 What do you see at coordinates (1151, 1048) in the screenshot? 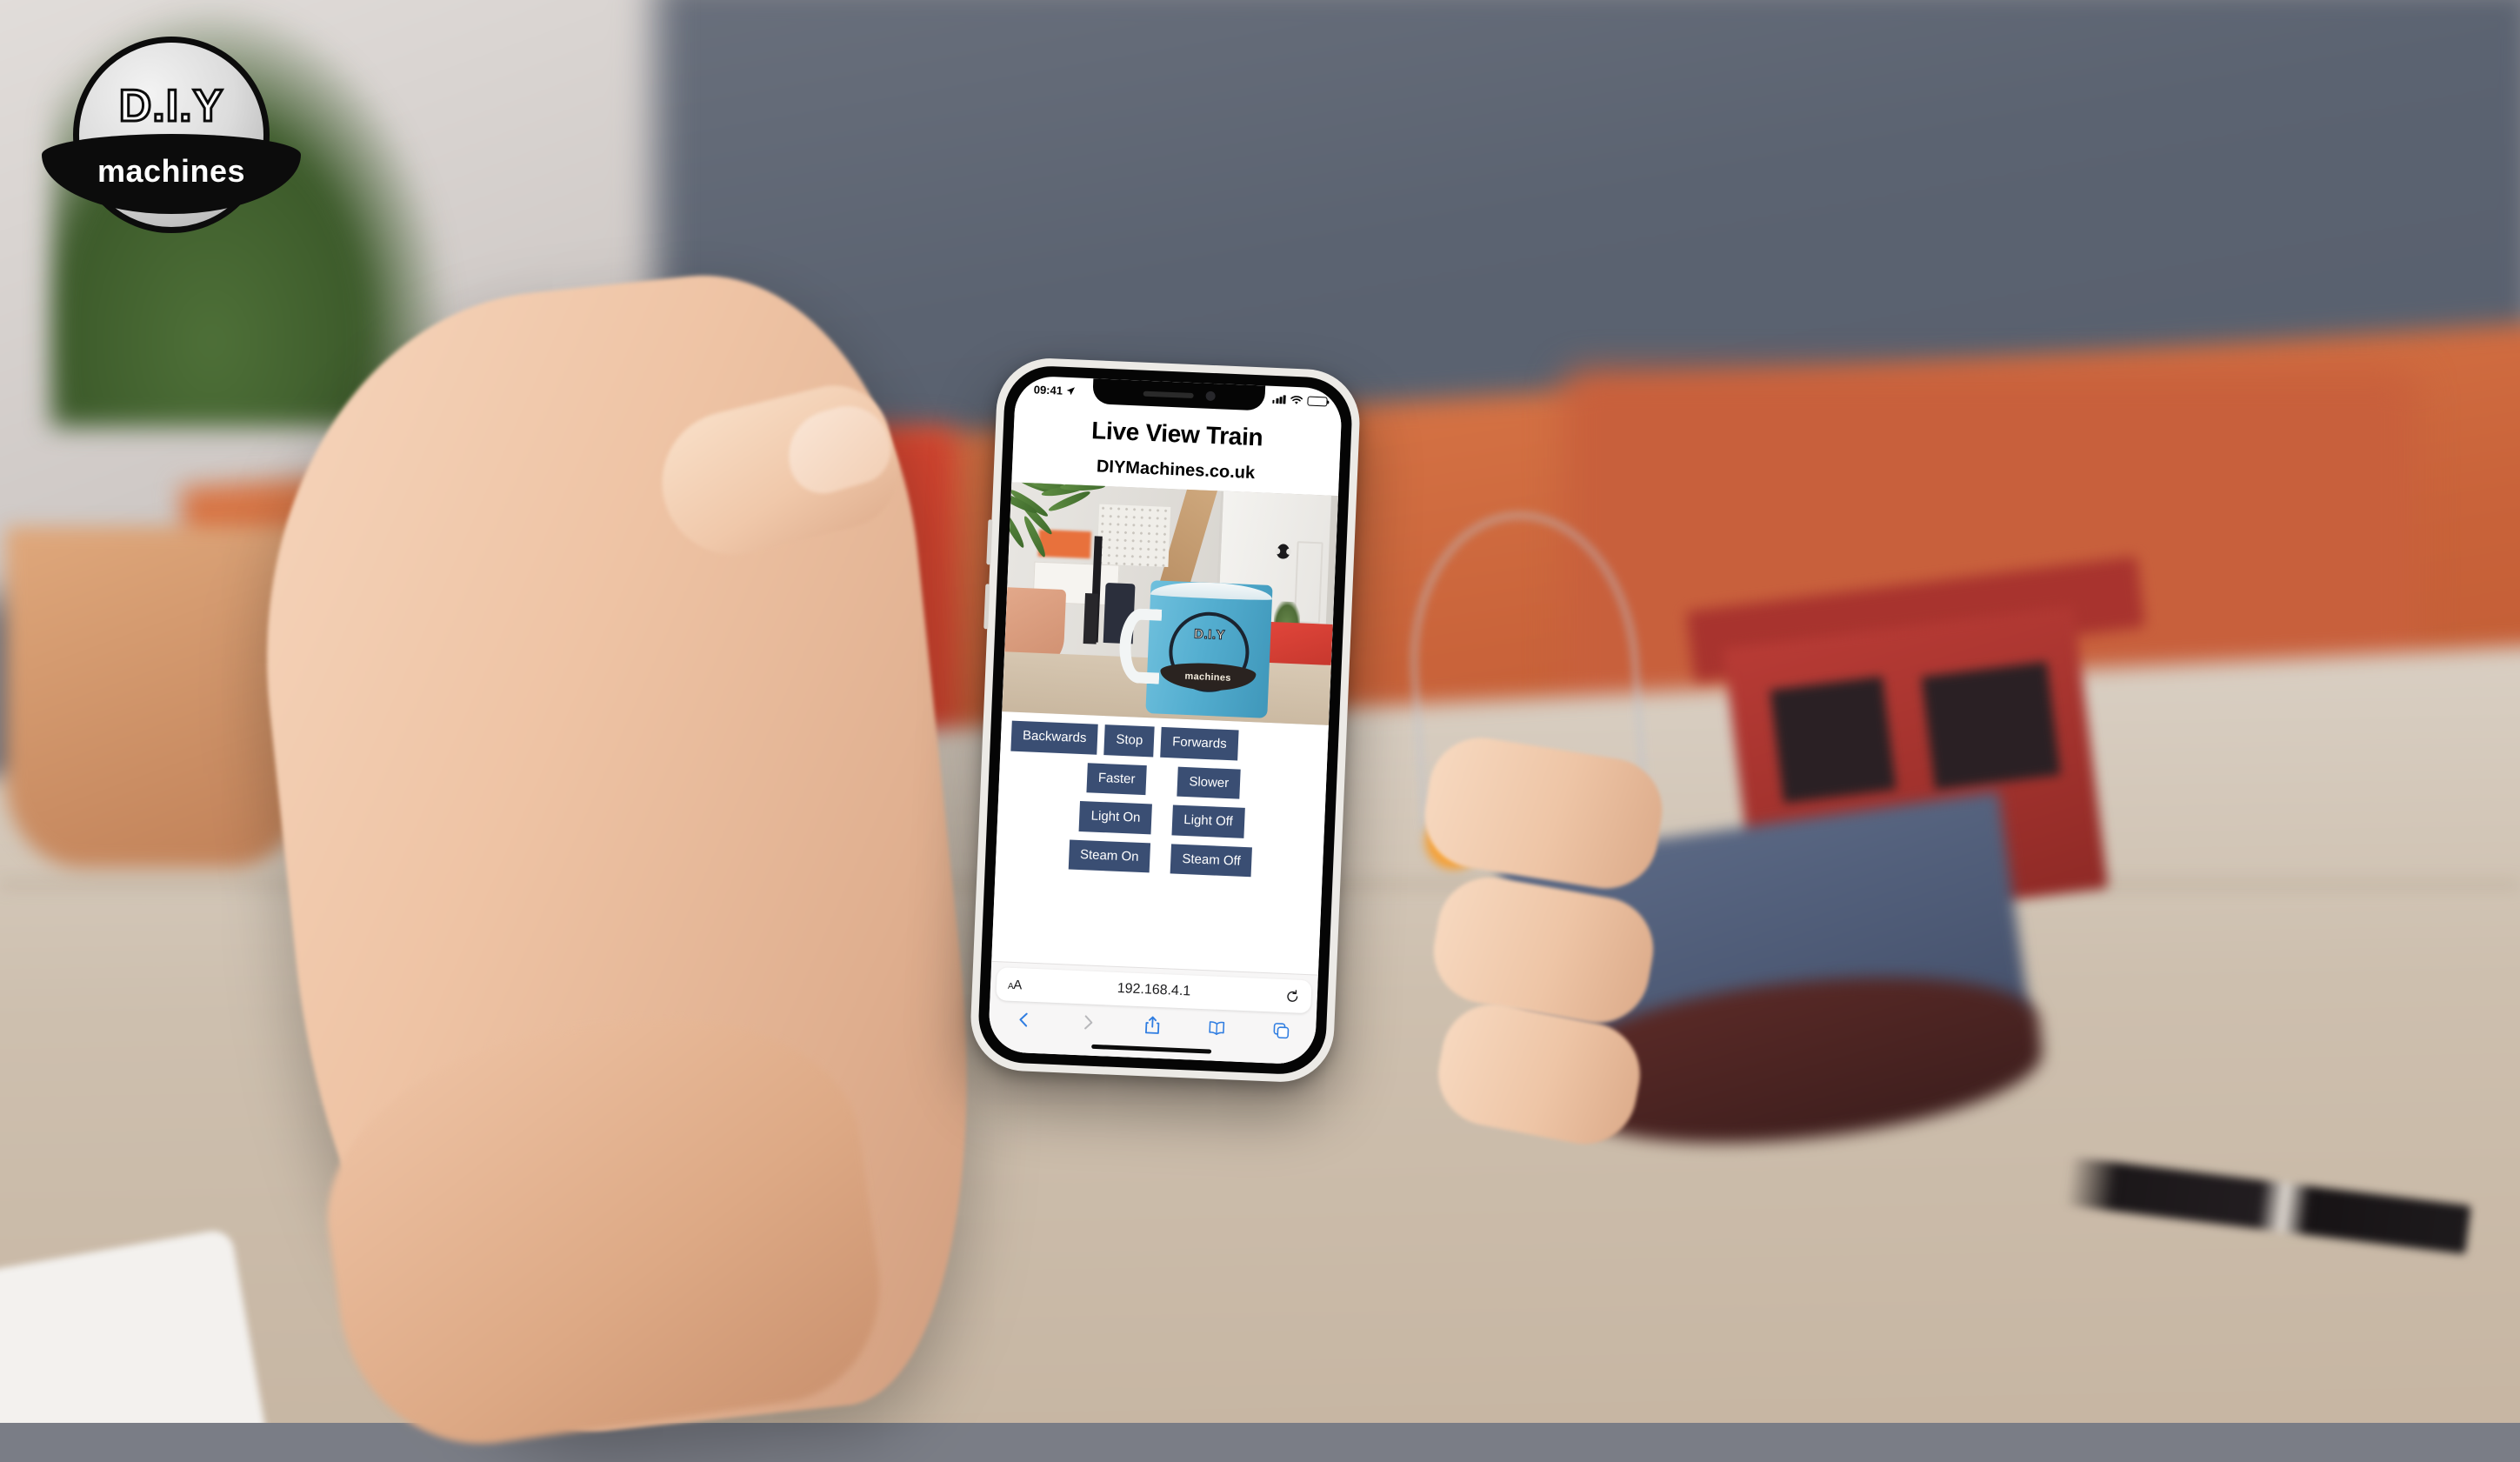
I see `home-indicator` at bounding box center [1151, 1048].